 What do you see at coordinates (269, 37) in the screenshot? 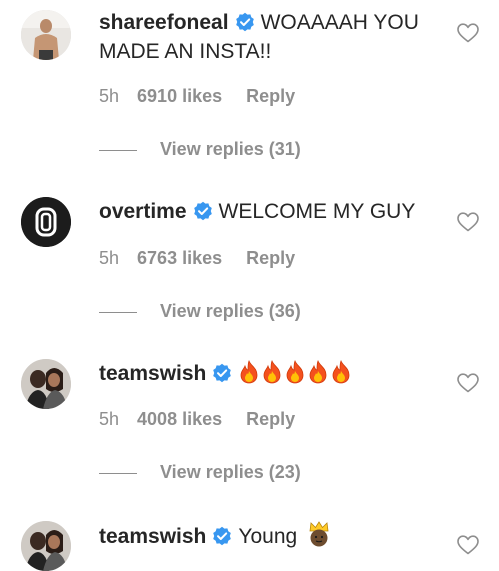
I see `comment-text: shareefoneal WOAAAAH YOU MADE AN INSTA!!` at bounding box center [269, 37].